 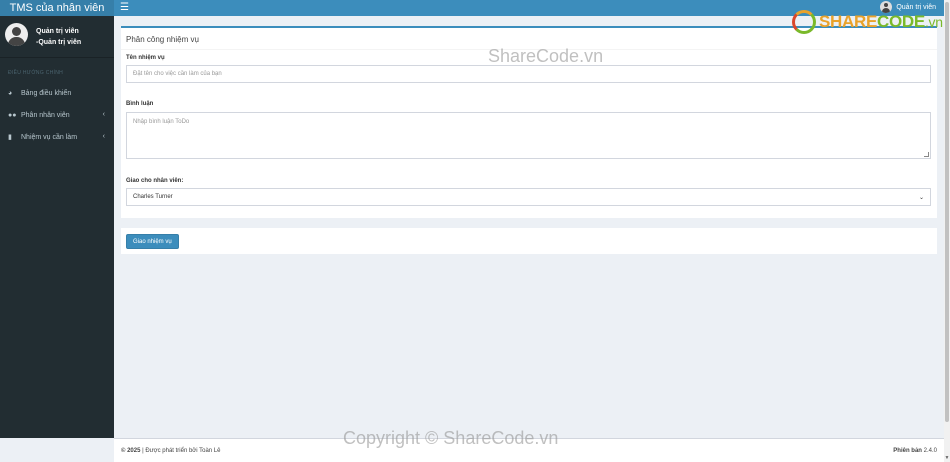 I want to click on logo-text-code: CODE, so click(x=901, y=21).